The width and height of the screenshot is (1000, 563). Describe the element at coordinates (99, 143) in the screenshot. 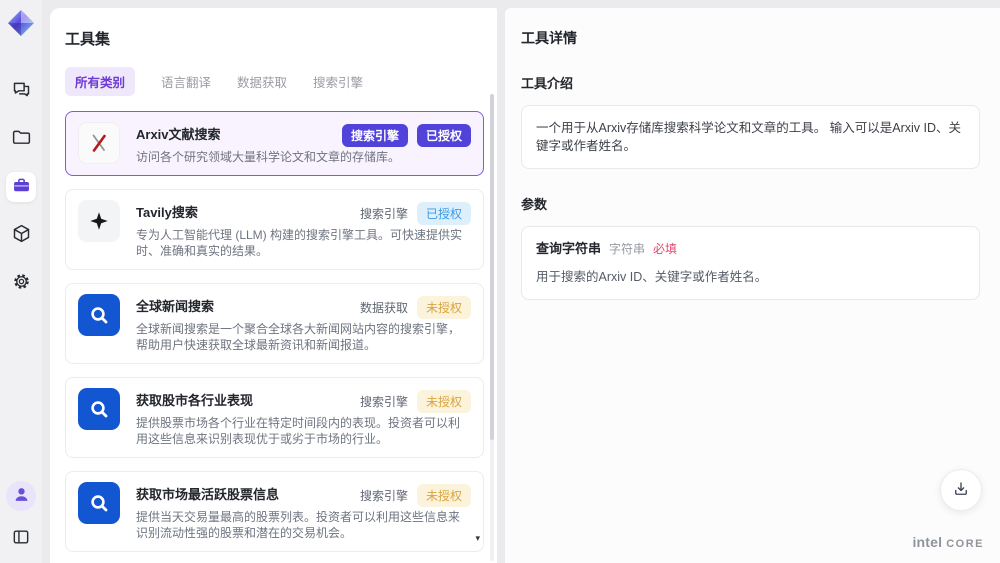

I see `arxiv-logo-icon` at that location.